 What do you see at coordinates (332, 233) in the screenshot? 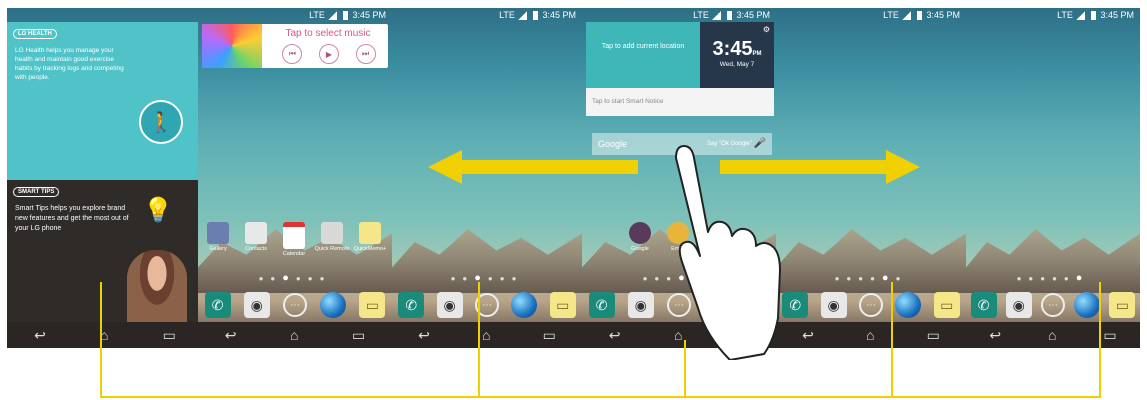
I see `remote-icon` at bounding box center [332, 233].